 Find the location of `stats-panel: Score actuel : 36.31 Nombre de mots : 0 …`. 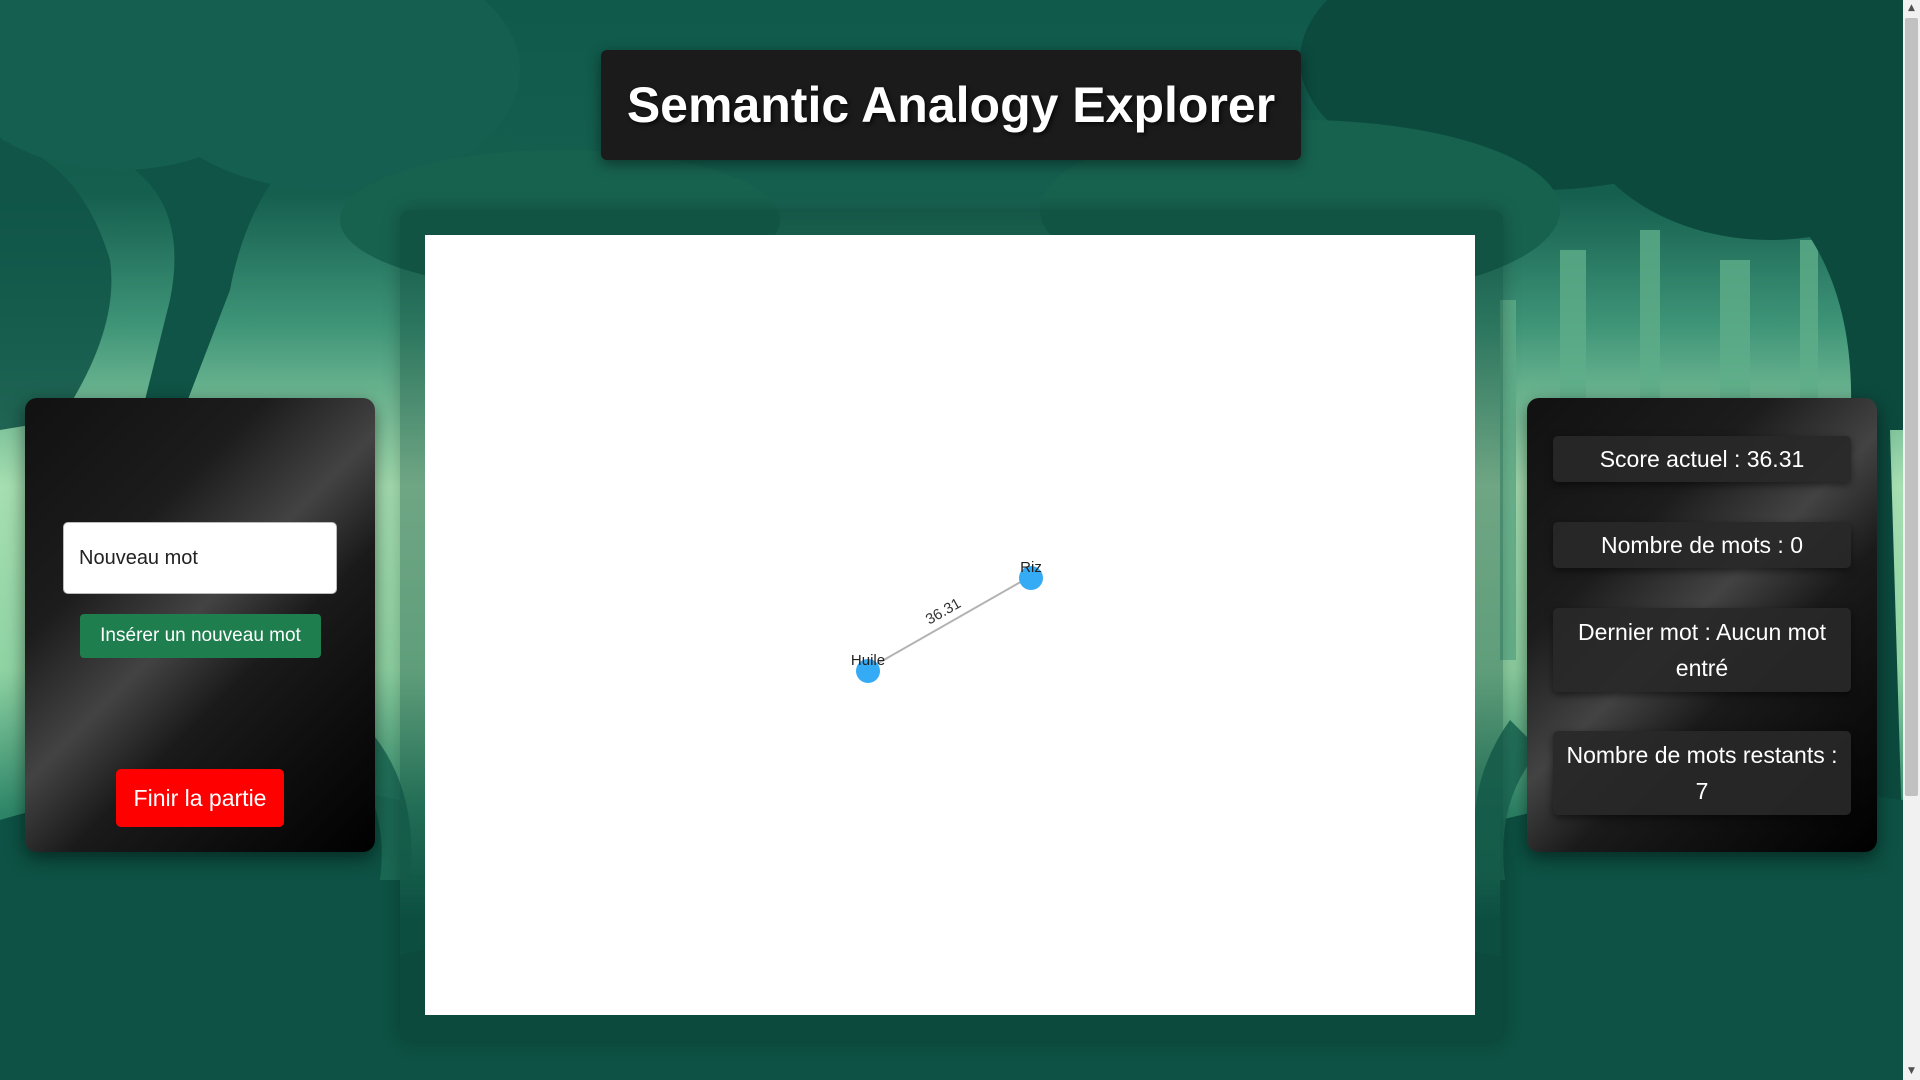

stats-panel: Score actuel : 36.31 Nombre de mots : 0 … is located at coordinates (1702, 625).